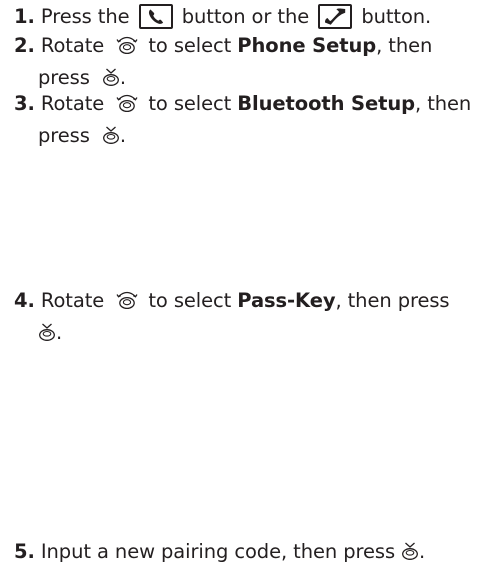 The width and height of the screenshot is (479, 569). I want to click on phone-pickup-icon, so click(155, 16).